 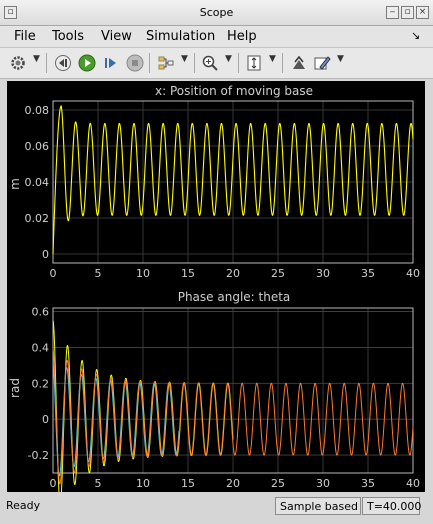 What do you see at coordinates (135, 63) in the screenshot?
I see `stop-icon` at bounding box center [135, 63].